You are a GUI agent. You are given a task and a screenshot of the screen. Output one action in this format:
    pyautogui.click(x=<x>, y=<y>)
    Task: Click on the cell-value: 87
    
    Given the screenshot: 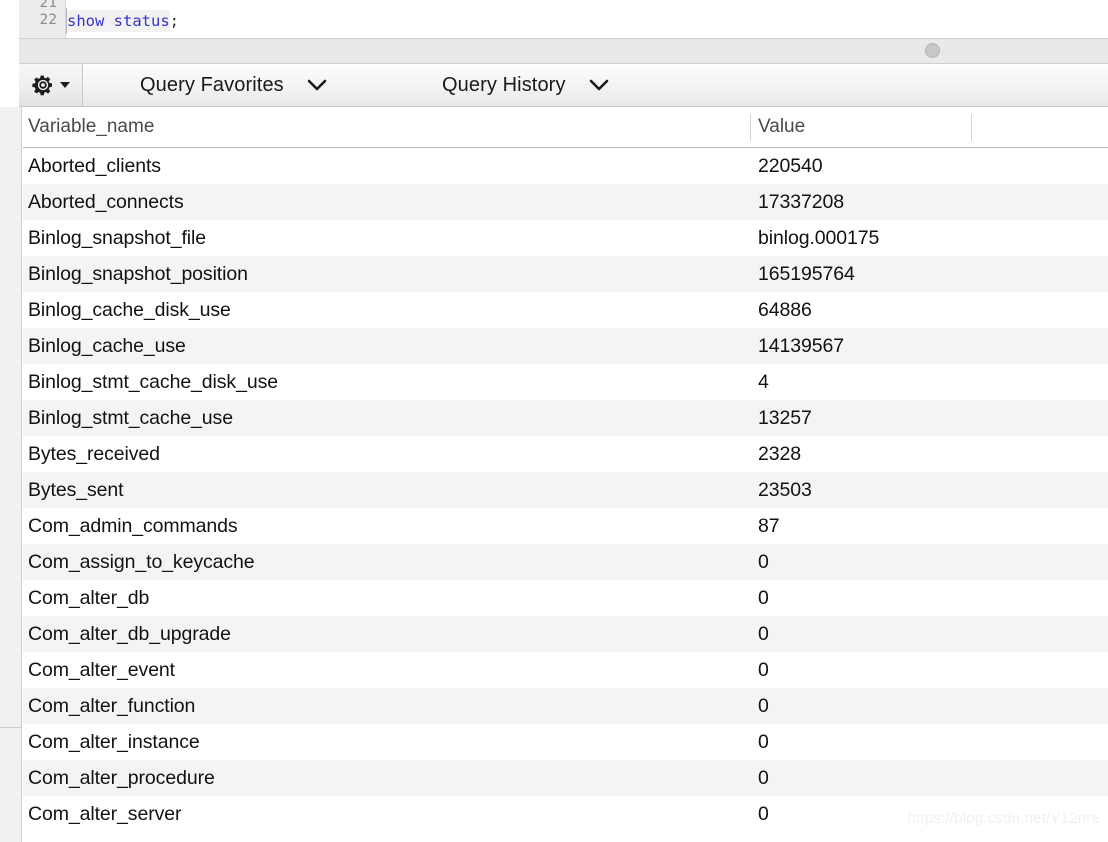 What is the action you would take?
    pyautogui.click(x=769, y=526)
    